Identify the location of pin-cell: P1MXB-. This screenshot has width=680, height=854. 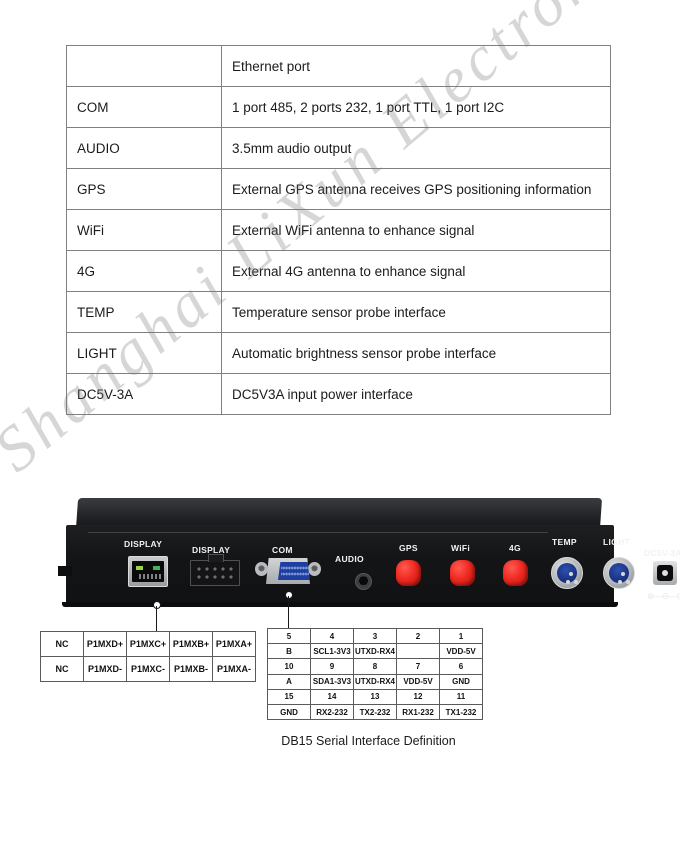
(191, 669).